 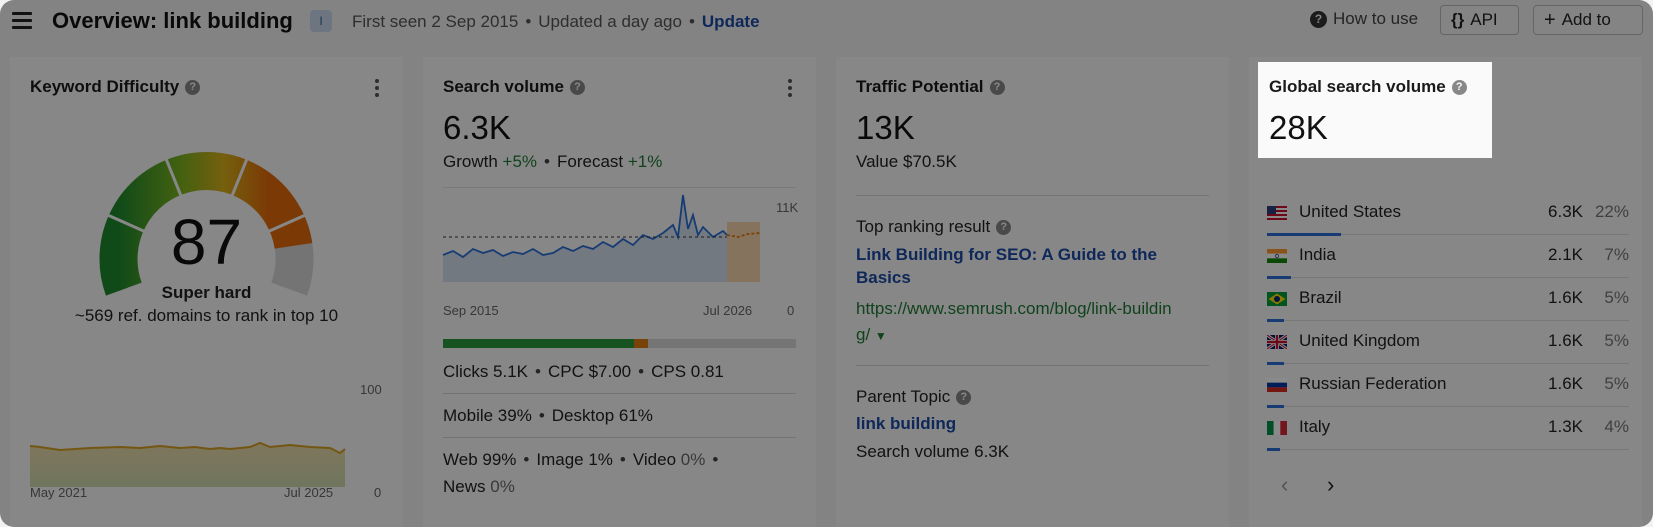 I want to click on country-name: Brazil, so click(x=1320, y=297).